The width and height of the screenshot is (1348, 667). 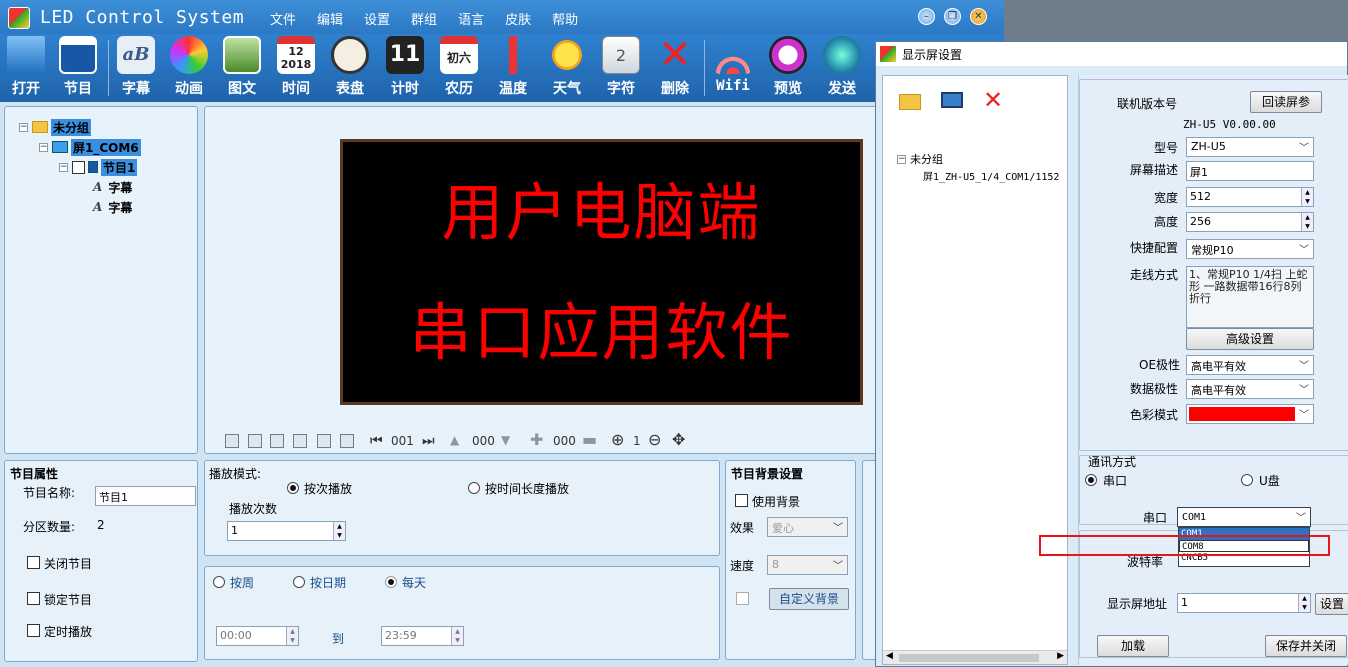 I want to click on add-icon: ✚, so click(x=536, y=439).